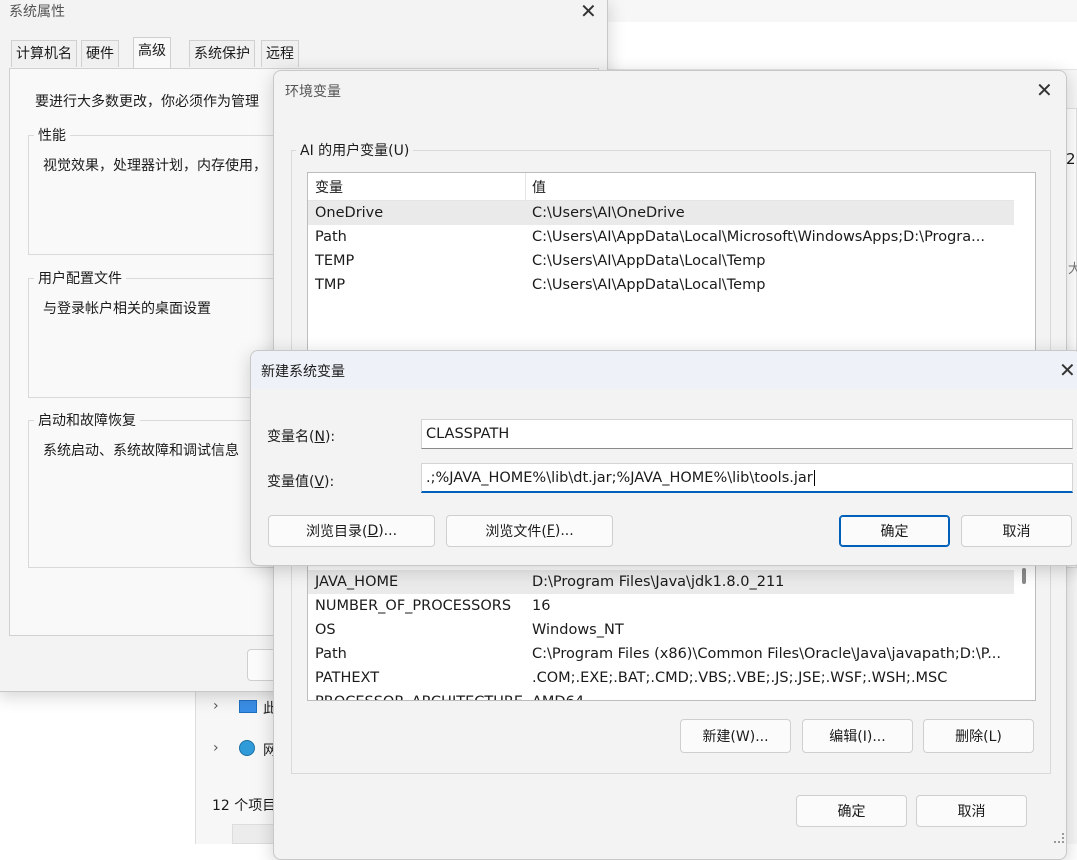 This screenshot has height=860, width=1077. What do you see at coordinates (244, 806) in the screenshot?
I see `explorer-status-bar: 12 个项目` at bounding box center [244, 806].